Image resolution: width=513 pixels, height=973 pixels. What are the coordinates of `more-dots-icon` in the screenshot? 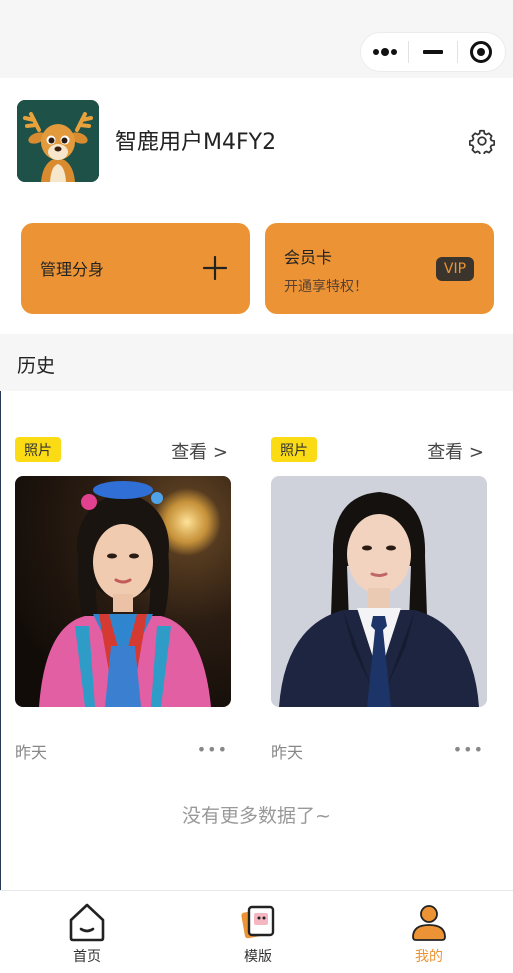 It's located at (384, 52).